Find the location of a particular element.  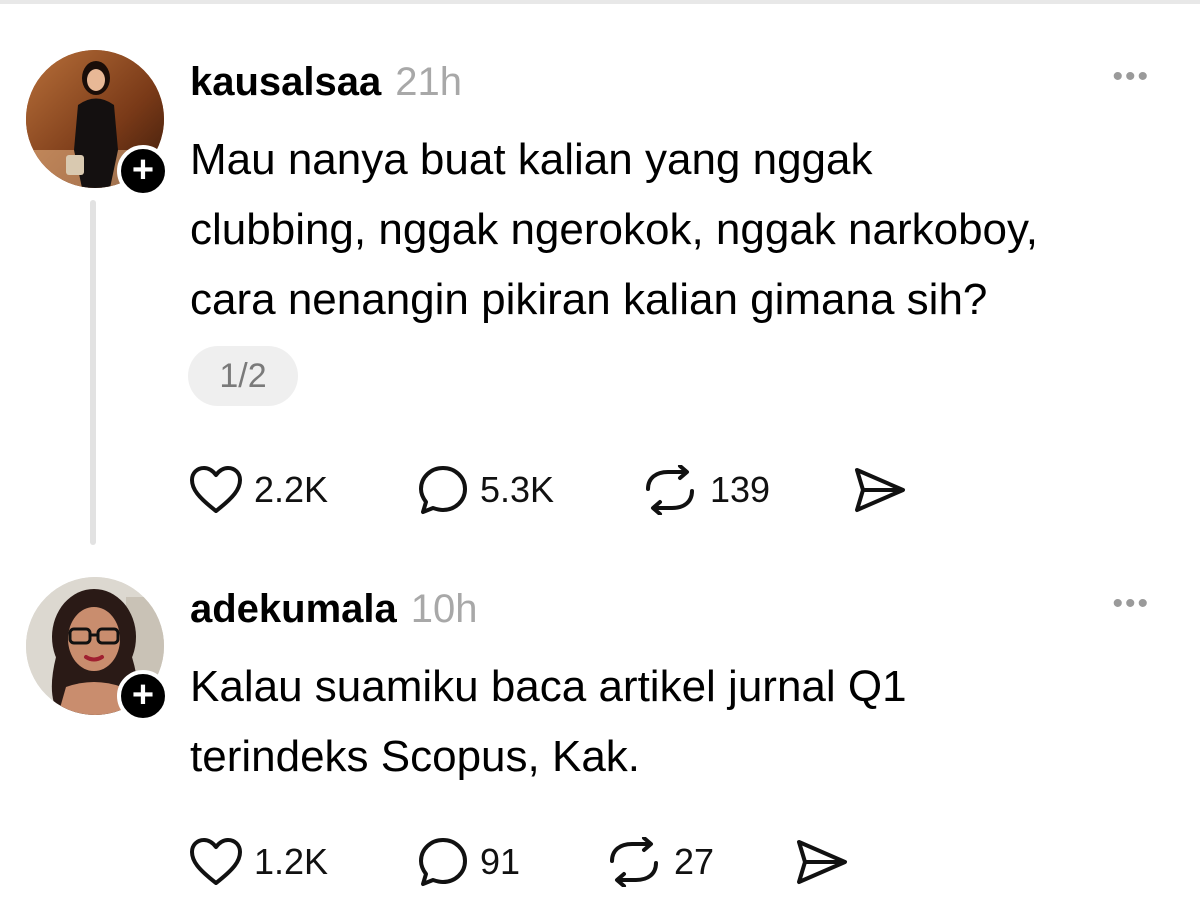

like-count: 1.2K is located at coordinates (291, 861).